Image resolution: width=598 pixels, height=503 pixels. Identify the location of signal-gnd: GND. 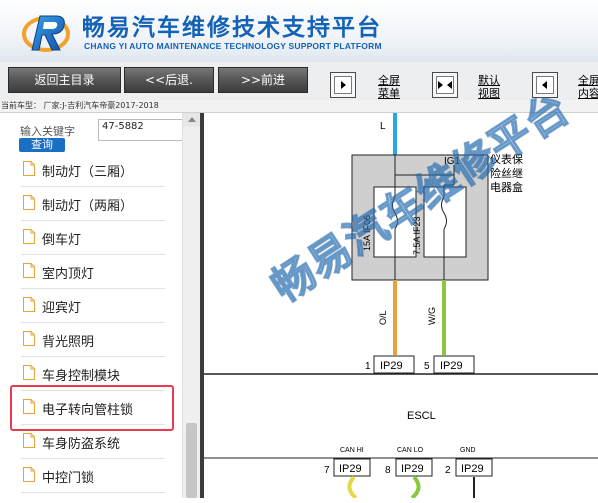
(468, 450).